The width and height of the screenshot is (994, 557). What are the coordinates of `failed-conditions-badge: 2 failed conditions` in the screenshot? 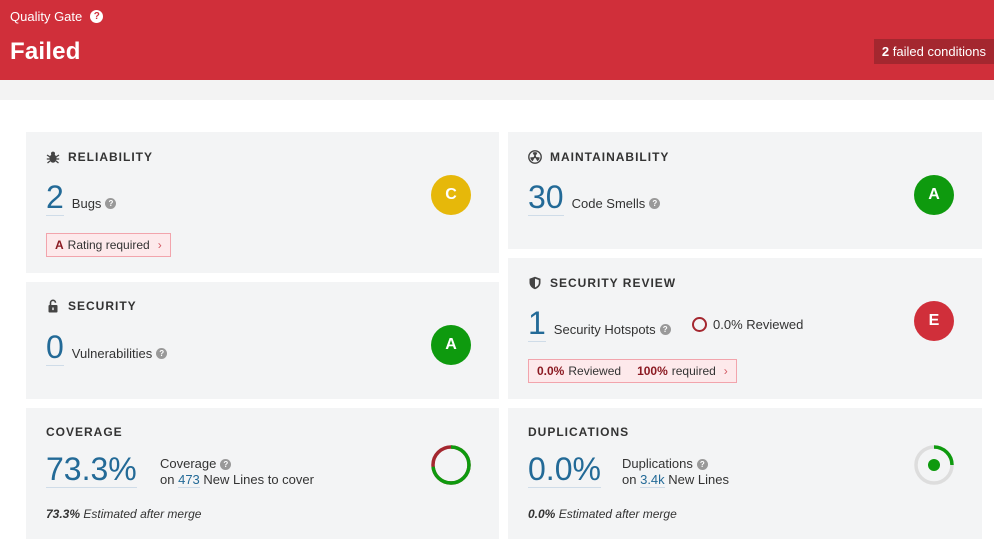 It's located at (933, 51).